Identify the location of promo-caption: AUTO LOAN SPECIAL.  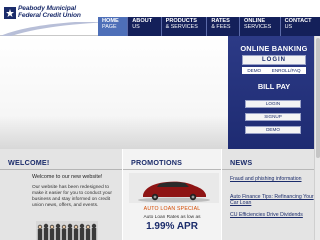
(172, 209).